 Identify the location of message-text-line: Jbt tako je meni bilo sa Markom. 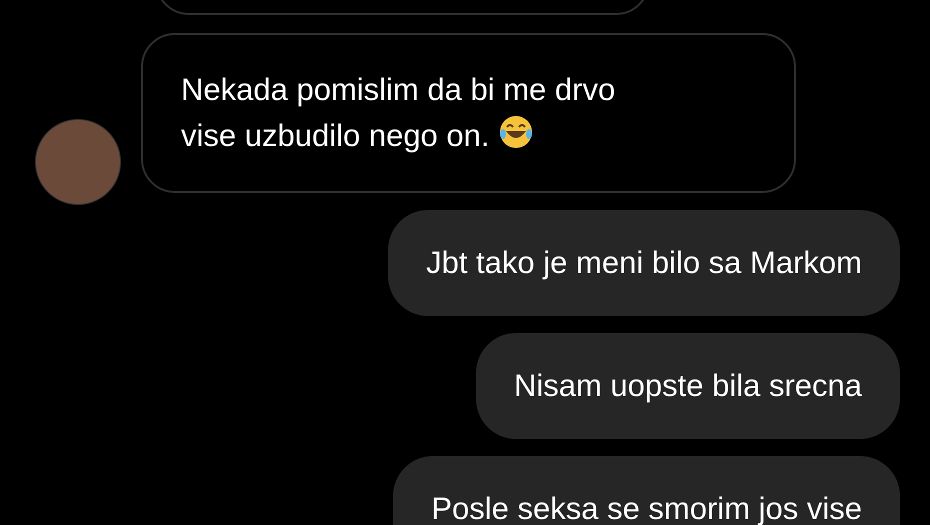
(644, 263).